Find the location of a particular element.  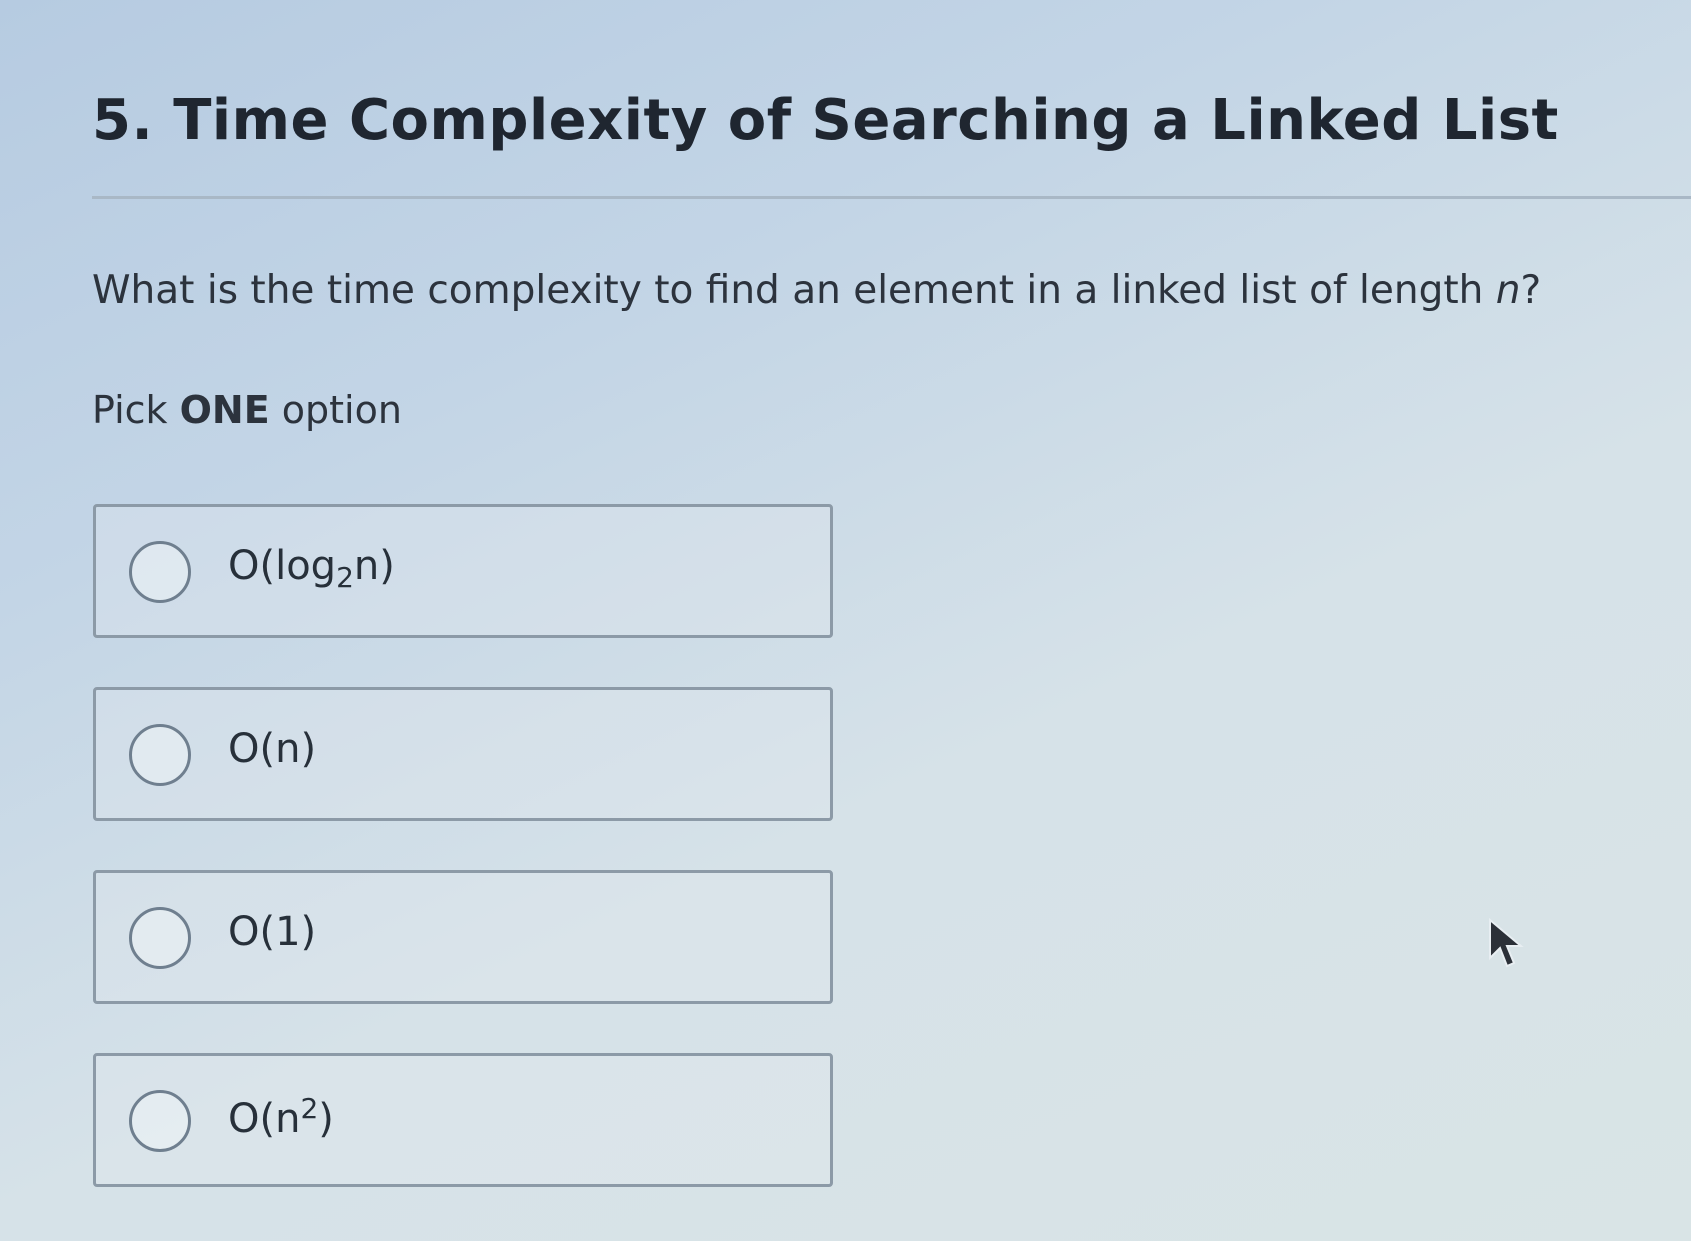

option-label-subscript: 2 is located at coordinates (345, 577).